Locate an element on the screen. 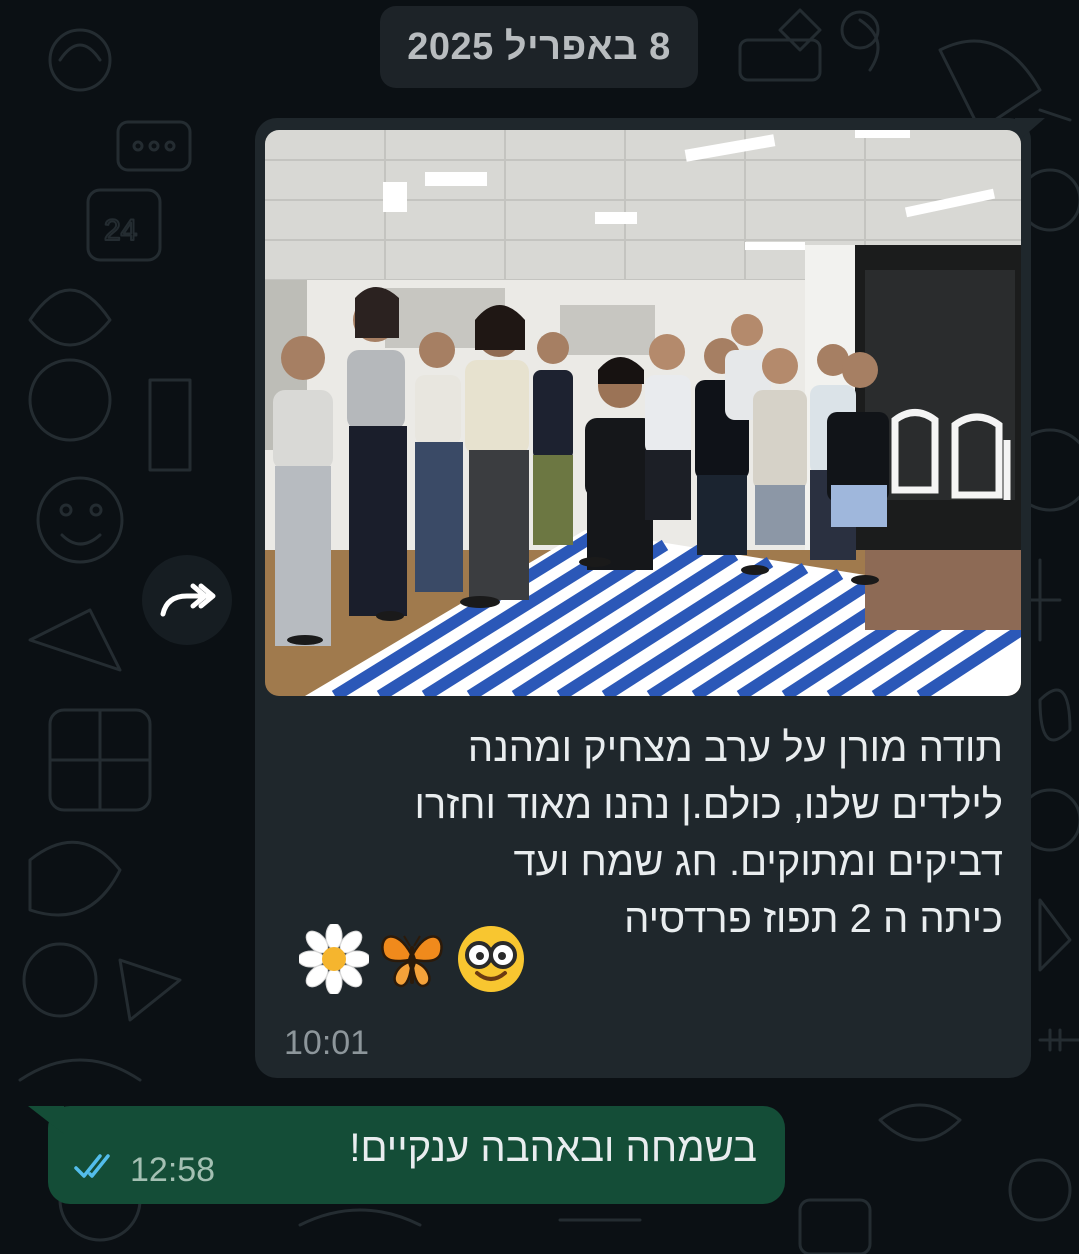  daisy-emoji is located at coordinates (334, 959).